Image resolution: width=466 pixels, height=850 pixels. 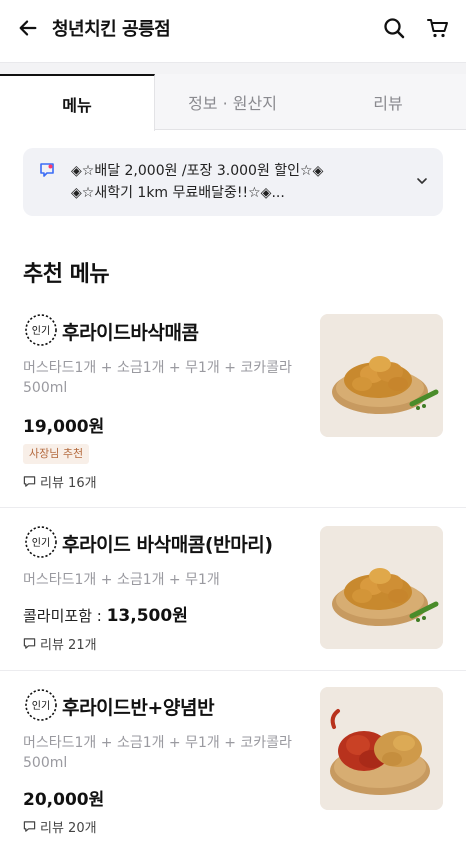 I want to click on menu-item-reviews: 리뷰 16개, so click(x=60, y=481).